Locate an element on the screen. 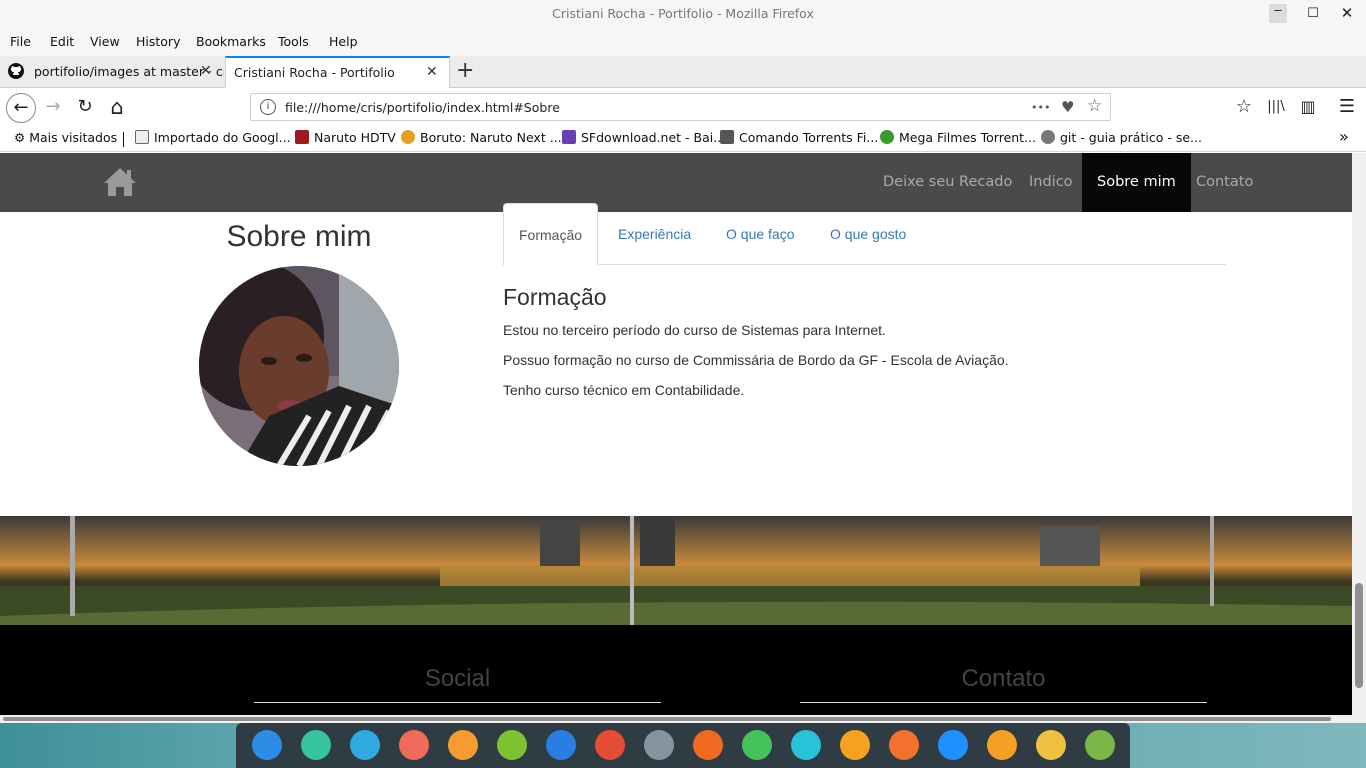  horizontal-scrollbar is located at coordinates (683, 719).